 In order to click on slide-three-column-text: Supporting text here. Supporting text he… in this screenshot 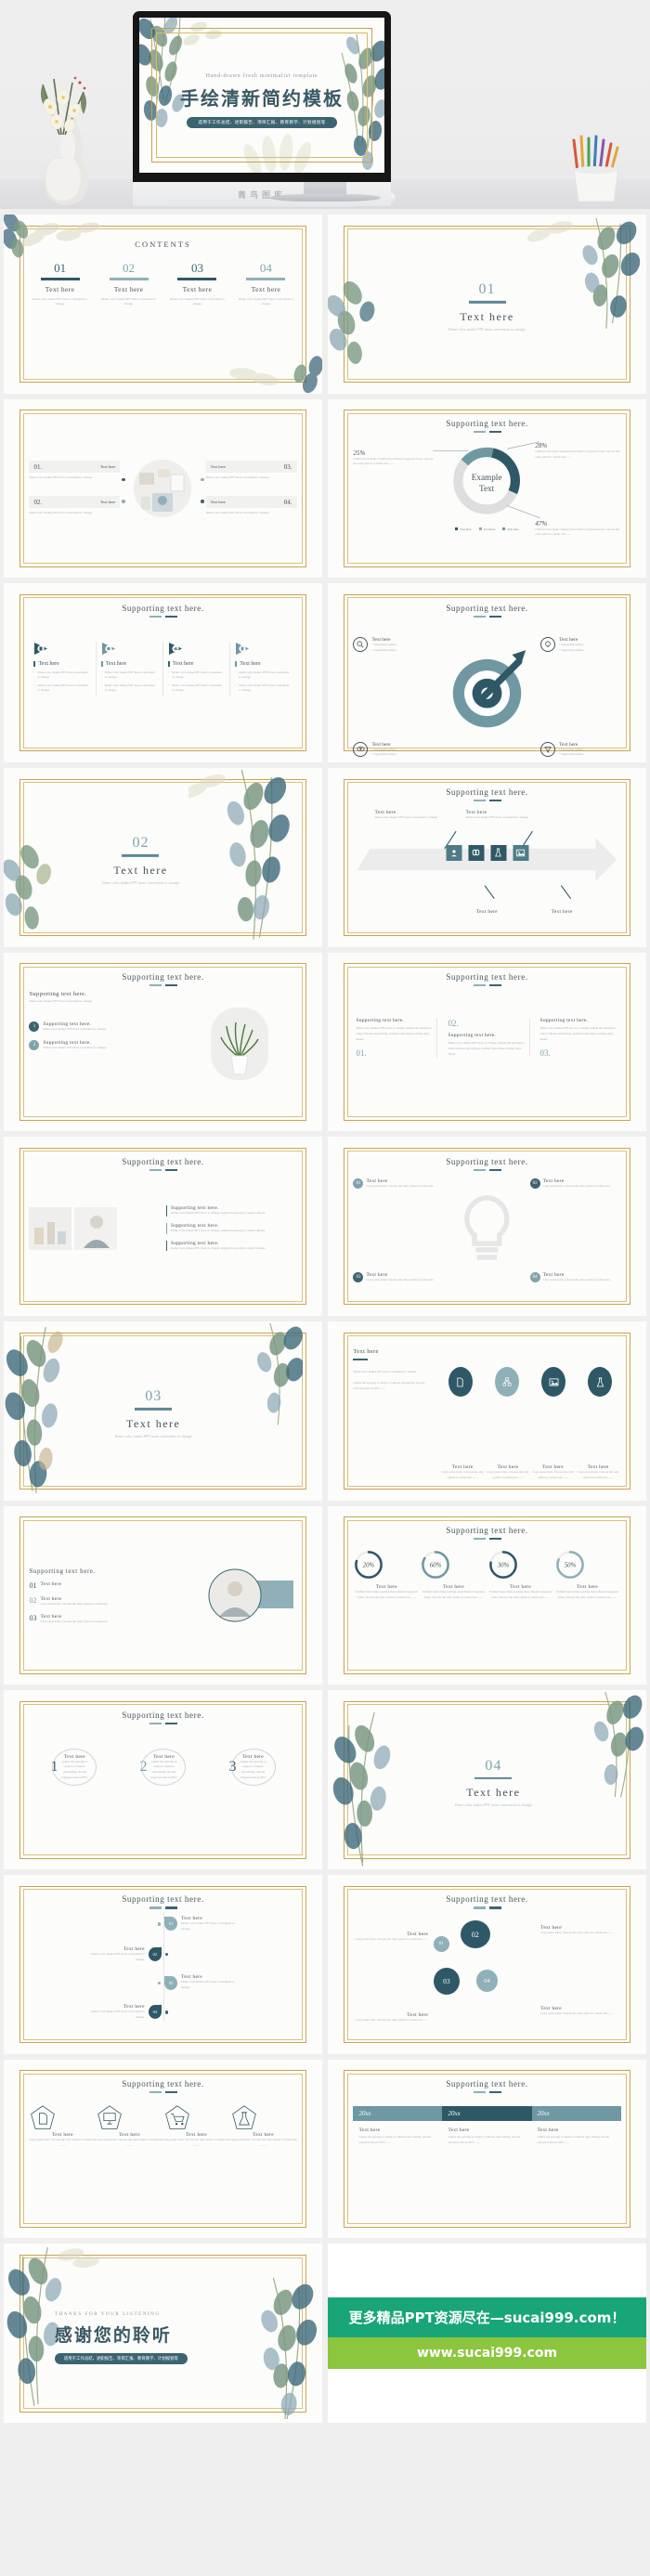, I will do `click(487, 1042)`.